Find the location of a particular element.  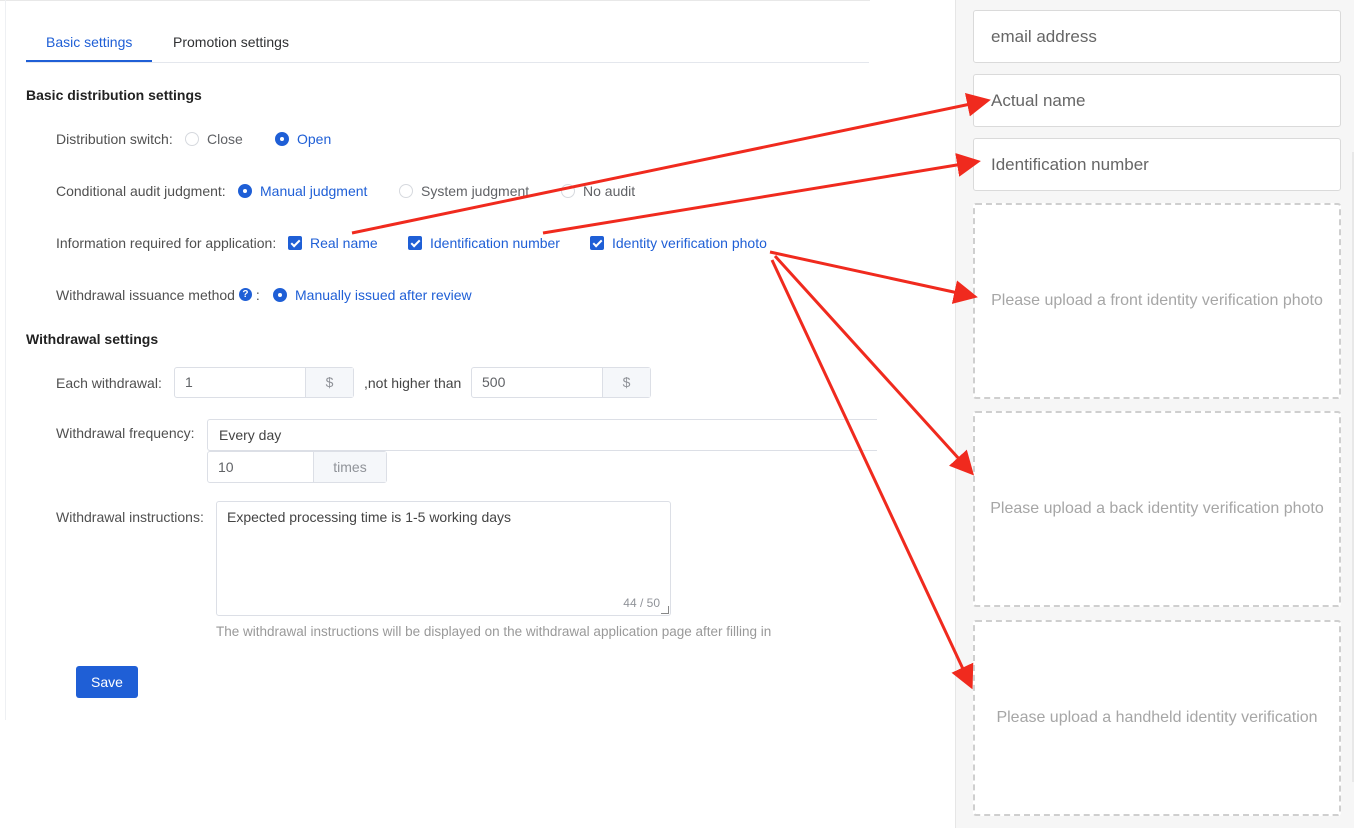

withdrawal-frequency-row: Withdrawal frequency: is located at coordinates (136, 433).